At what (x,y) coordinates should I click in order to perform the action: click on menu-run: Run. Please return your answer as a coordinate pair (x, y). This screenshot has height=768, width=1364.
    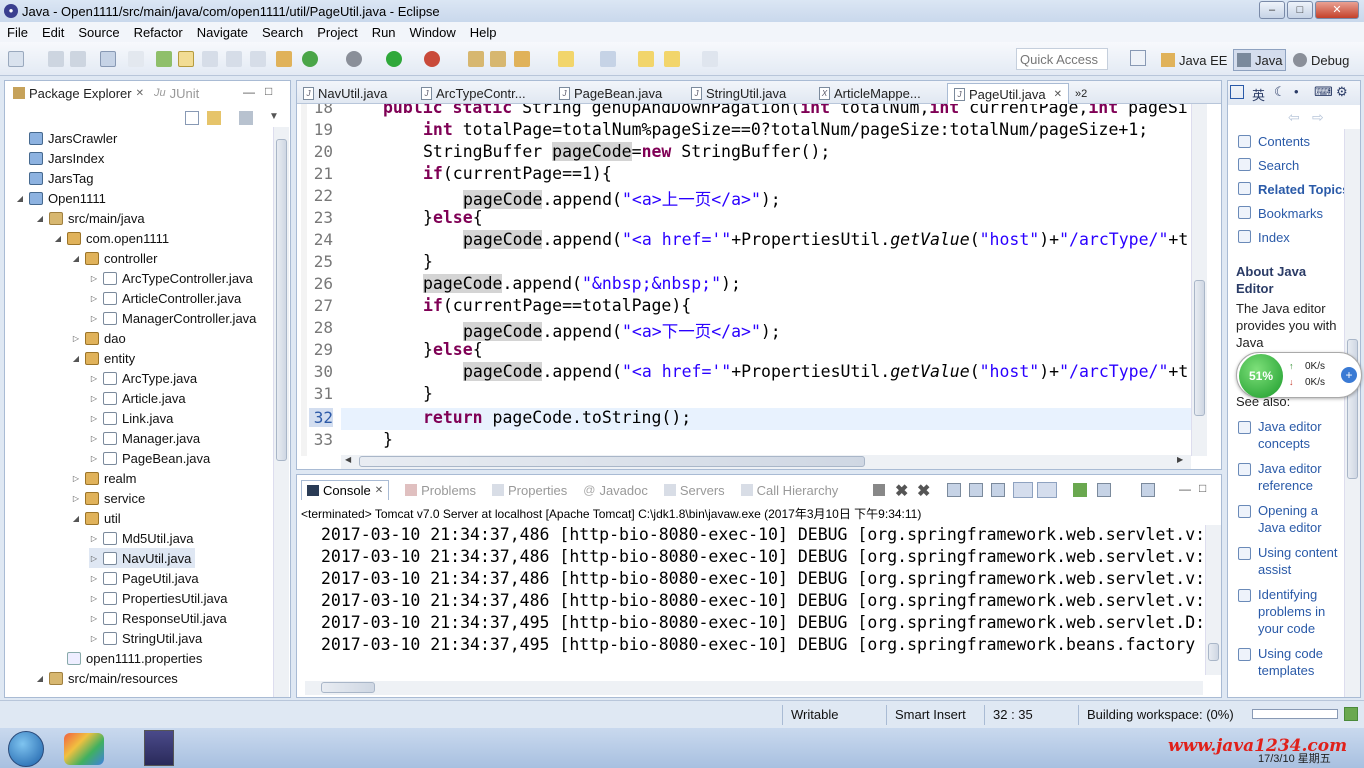
    Looking at the image, I should click on (384, 32).